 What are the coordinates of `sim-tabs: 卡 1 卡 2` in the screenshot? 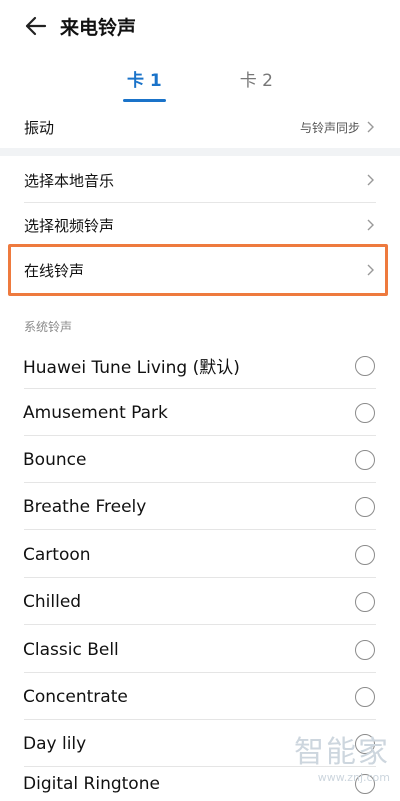 It's located at (200, 81).